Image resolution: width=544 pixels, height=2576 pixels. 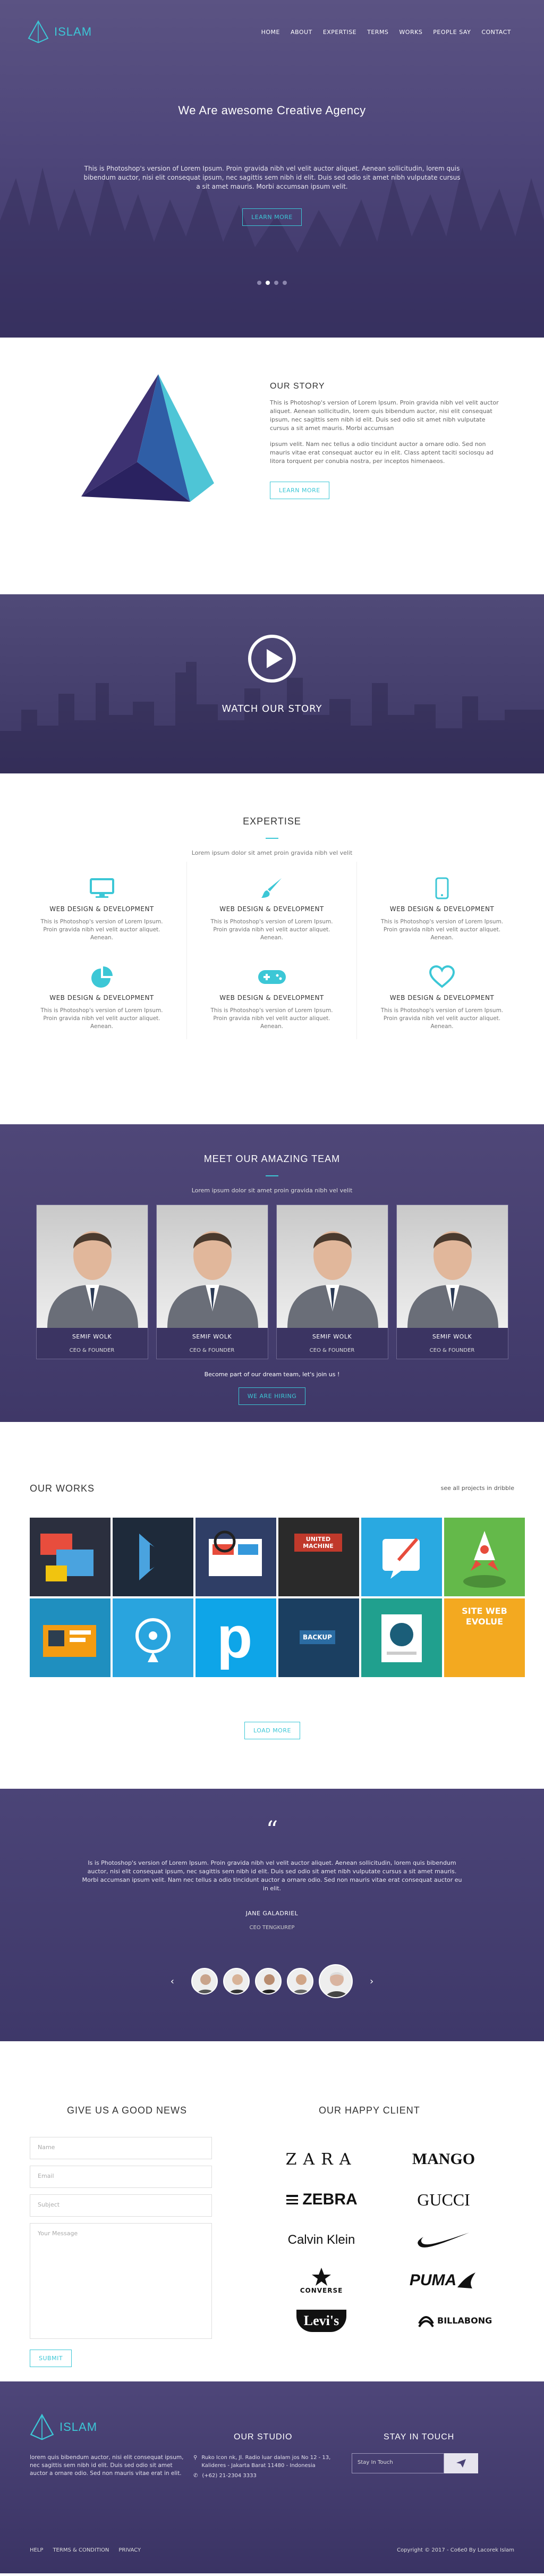 I want to click on brand-logo: ISLAM, so click(x=60, y=32).